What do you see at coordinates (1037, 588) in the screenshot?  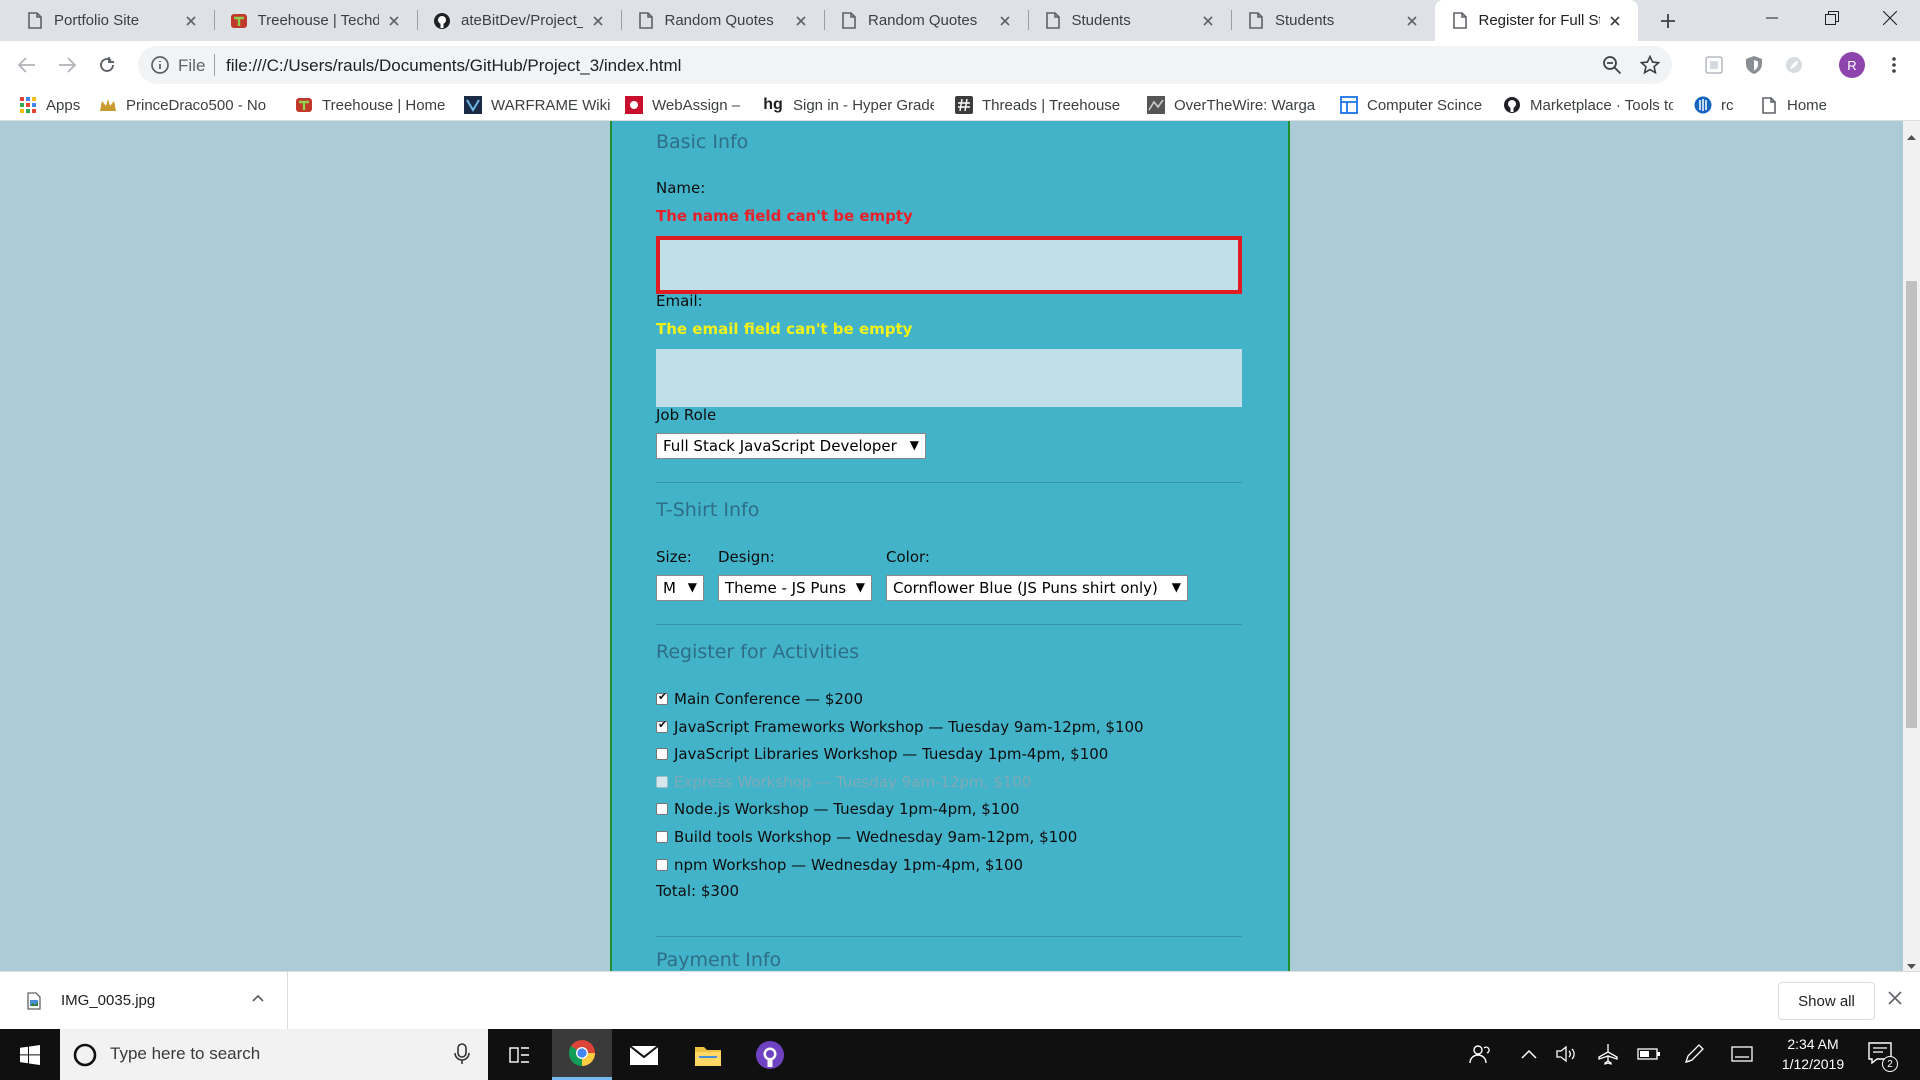 I see `color-select: Cornflower Blue (JS Puns shirt only) ▼` at bounding box center [1037, 588].